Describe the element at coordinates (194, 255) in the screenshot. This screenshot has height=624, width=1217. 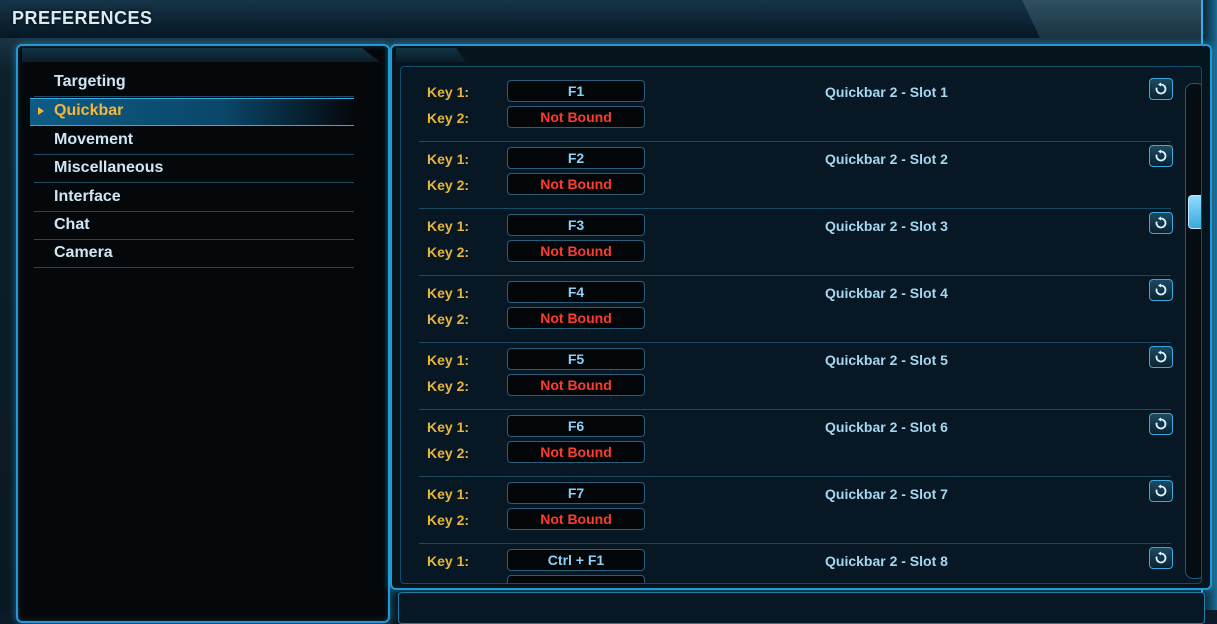
I see `category-item-camera: Camera` at that location.